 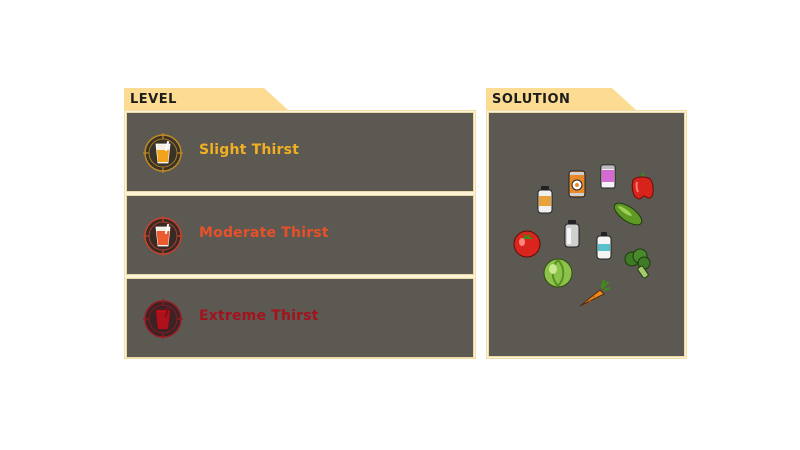 I want to click on pink-jar-icon, so click(x=608, y=176).